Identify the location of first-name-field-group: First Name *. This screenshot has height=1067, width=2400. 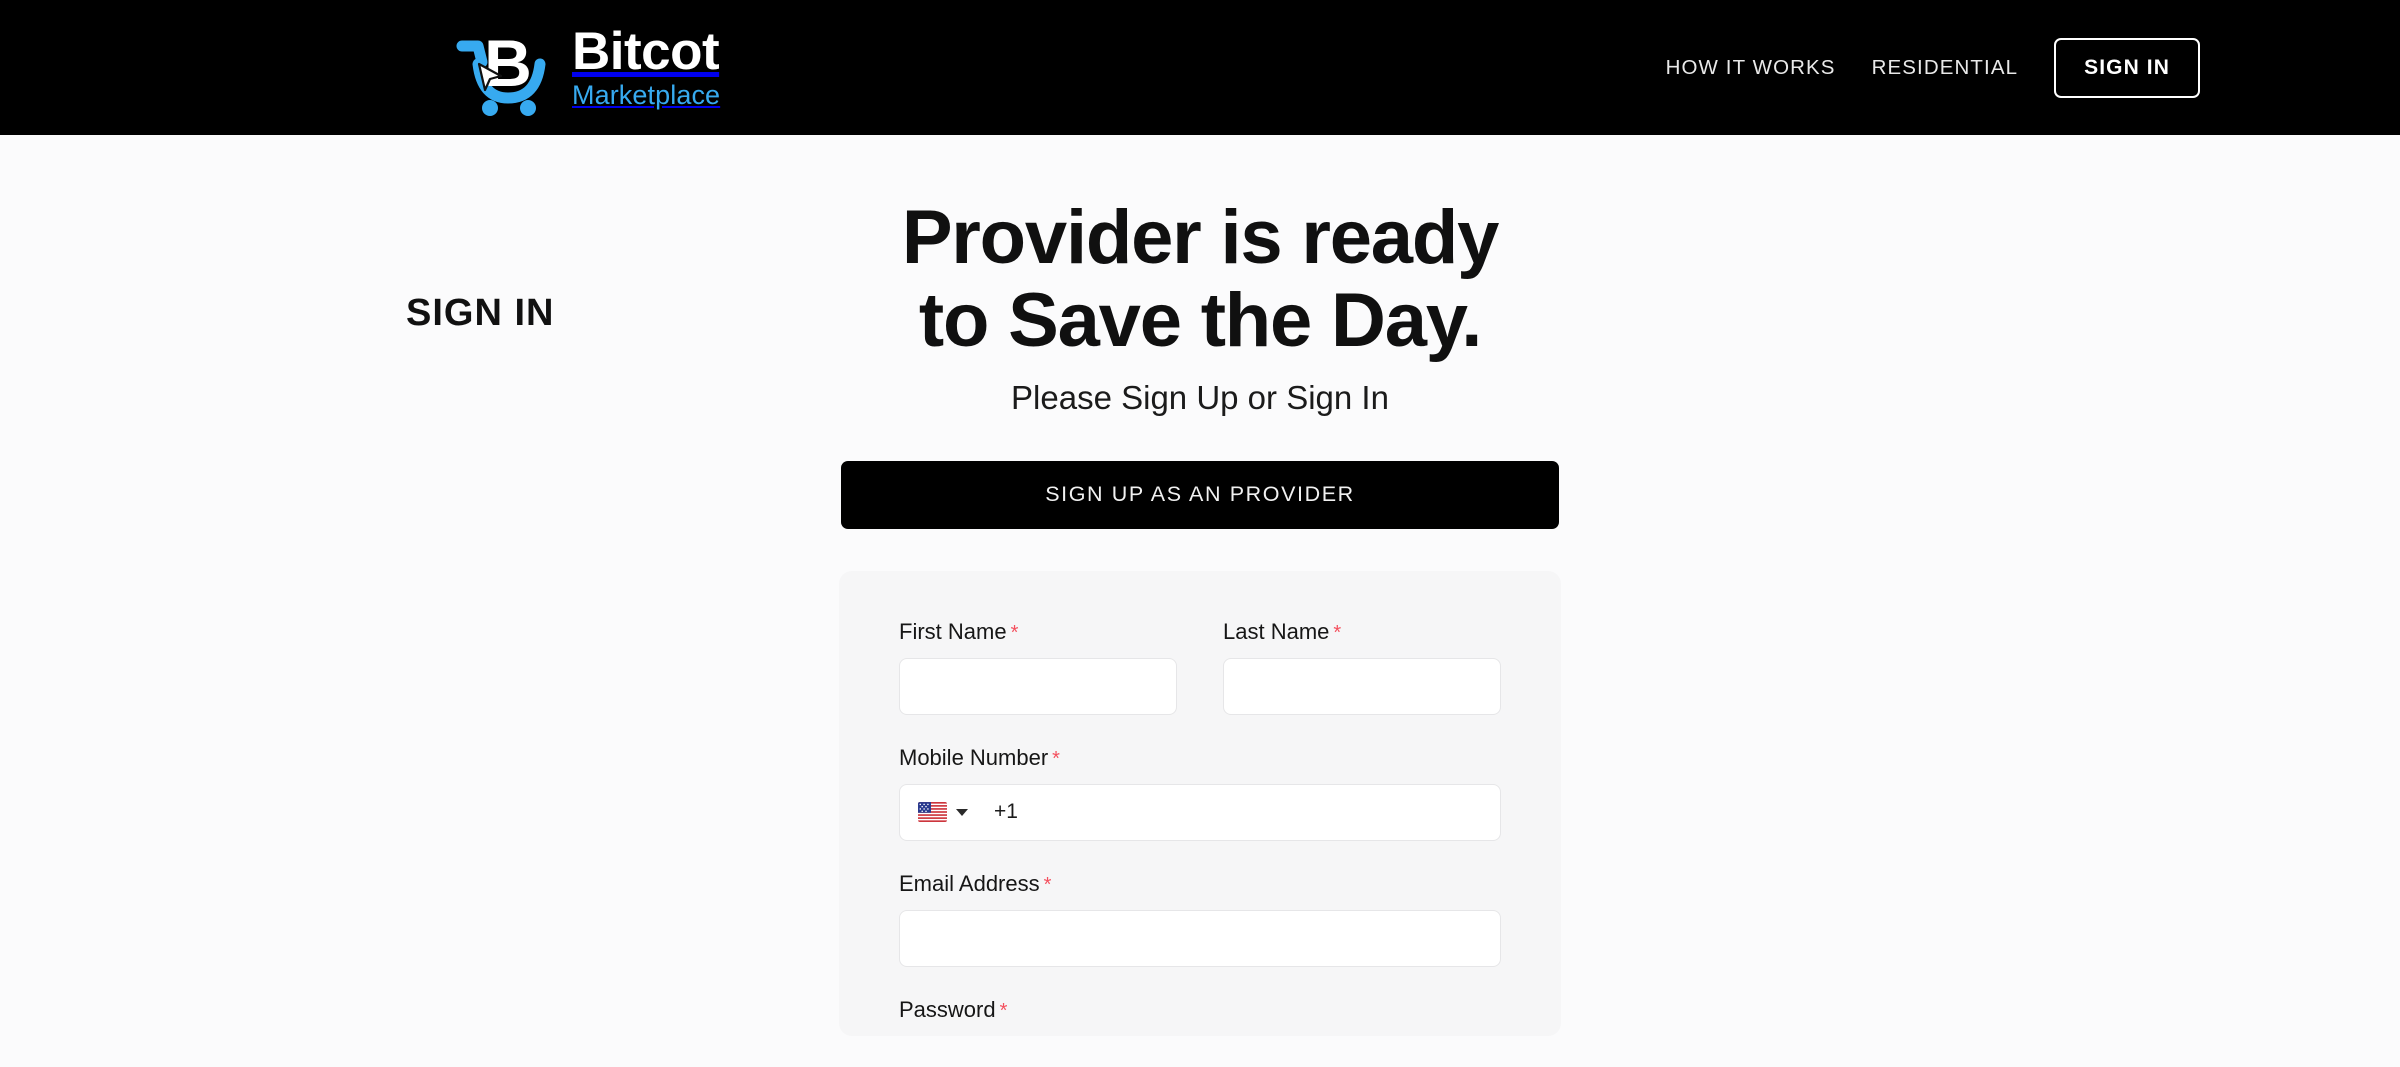
(1038, 667).